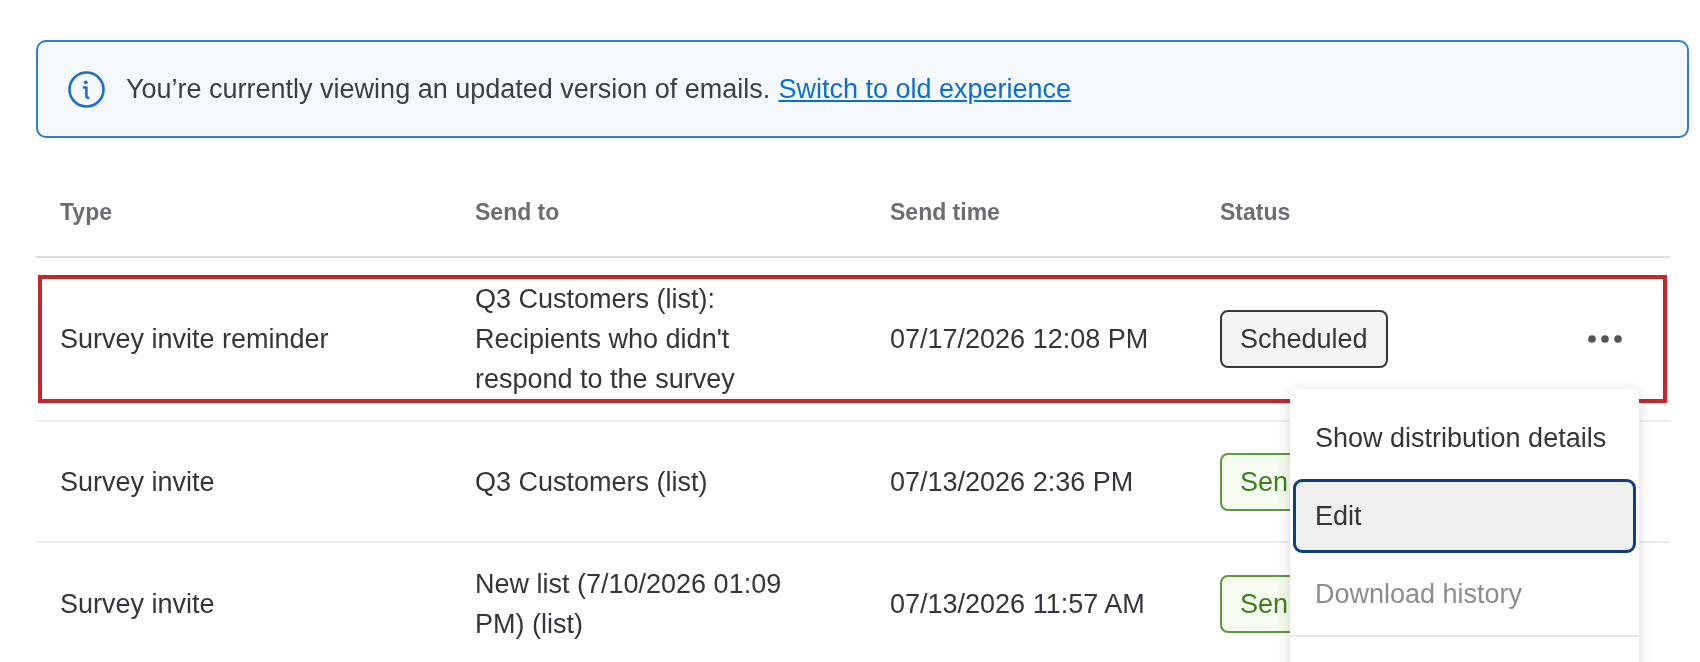 The height and width of the screenshot is (662, 1700). I want to click on column-header: Status, so click(1255, 212).